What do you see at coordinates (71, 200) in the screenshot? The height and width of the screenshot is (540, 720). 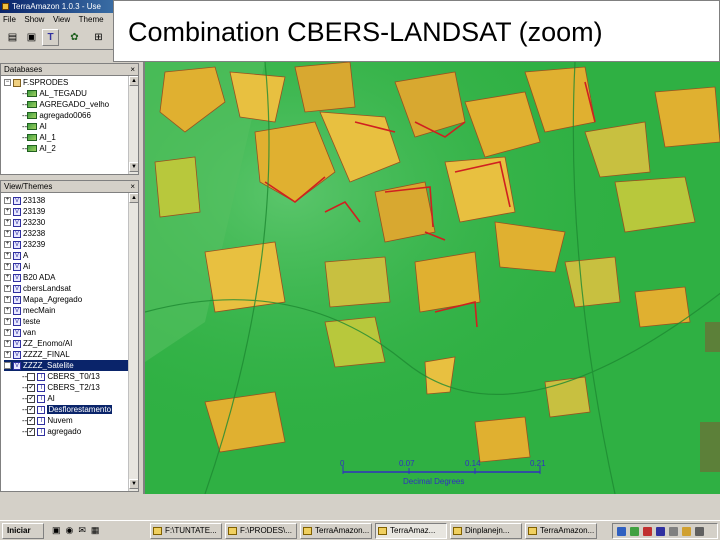 I see `tree-view-item: + V 23138` at bounding box center [71, 200].